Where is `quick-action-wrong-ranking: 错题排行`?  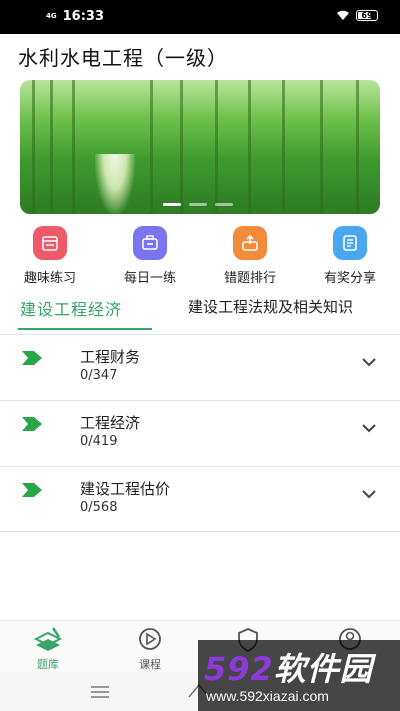 quick-action-wrong-ranking: 错题排行 is located at coordinates (250, 256).